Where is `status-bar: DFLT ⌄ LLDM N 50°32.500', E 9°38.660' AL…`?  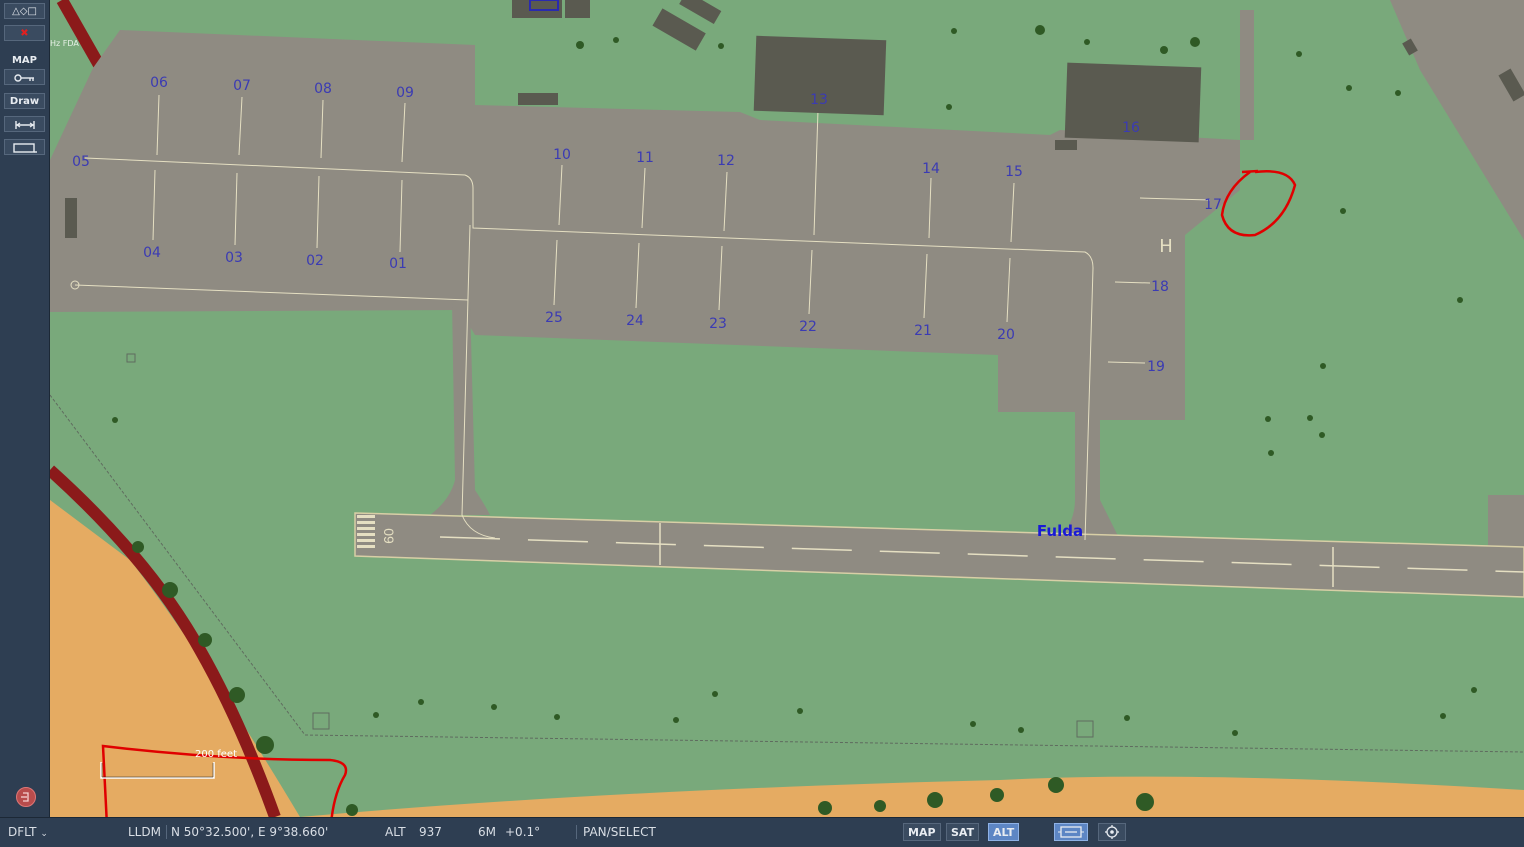 status-bar: DFLT ⌄ LLDM N 50°32.500', E 9°38.660' AL… is located at coordinates (762, 832).